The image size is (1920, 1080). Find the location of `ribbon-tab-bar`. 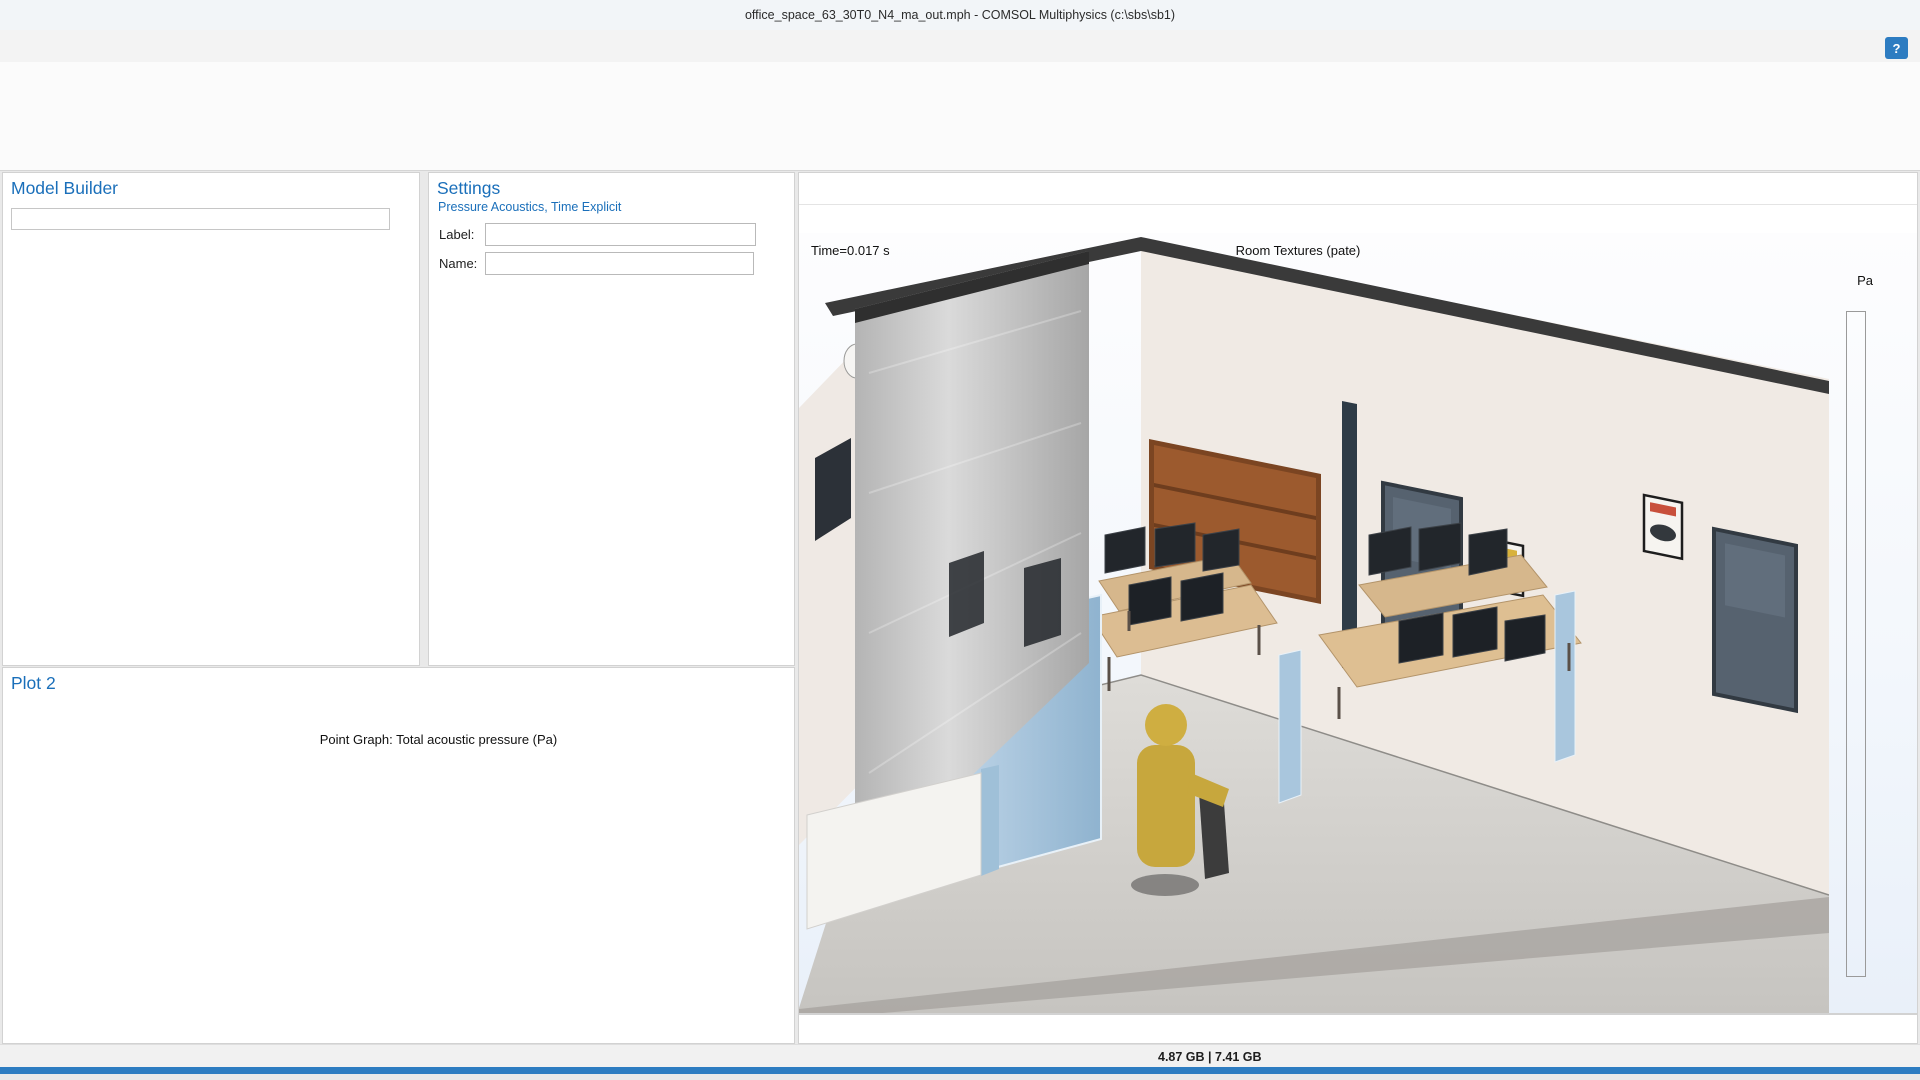

ribbon-tab-bar is located at coordinates (960, 46).